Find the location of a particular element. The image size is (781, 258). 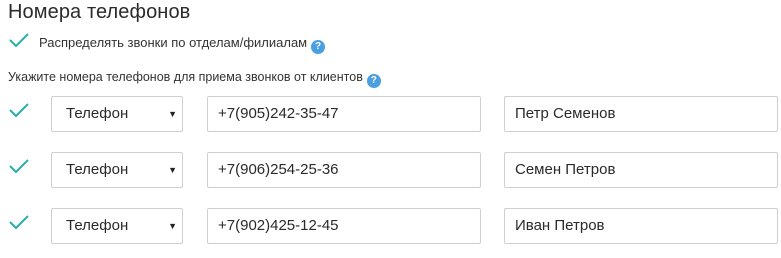

phone-number-input: +7(902)425-12-45 is located at coordinates (344, 226).